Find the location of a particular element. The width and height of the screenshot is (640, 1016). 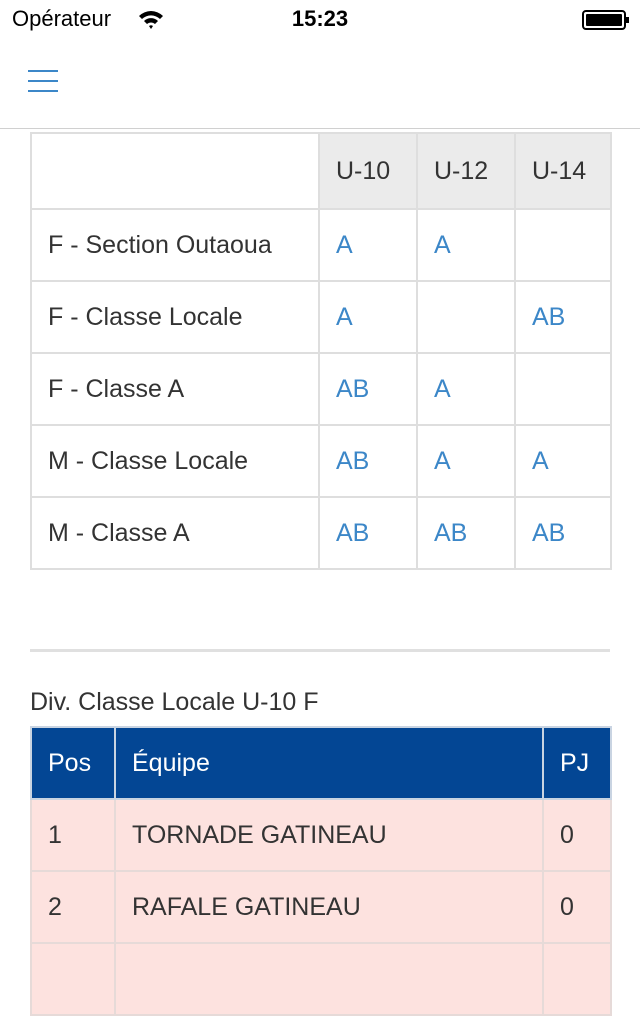

matrix-row: M - Classe A AB AB AB is located at coordinates (321, 533).